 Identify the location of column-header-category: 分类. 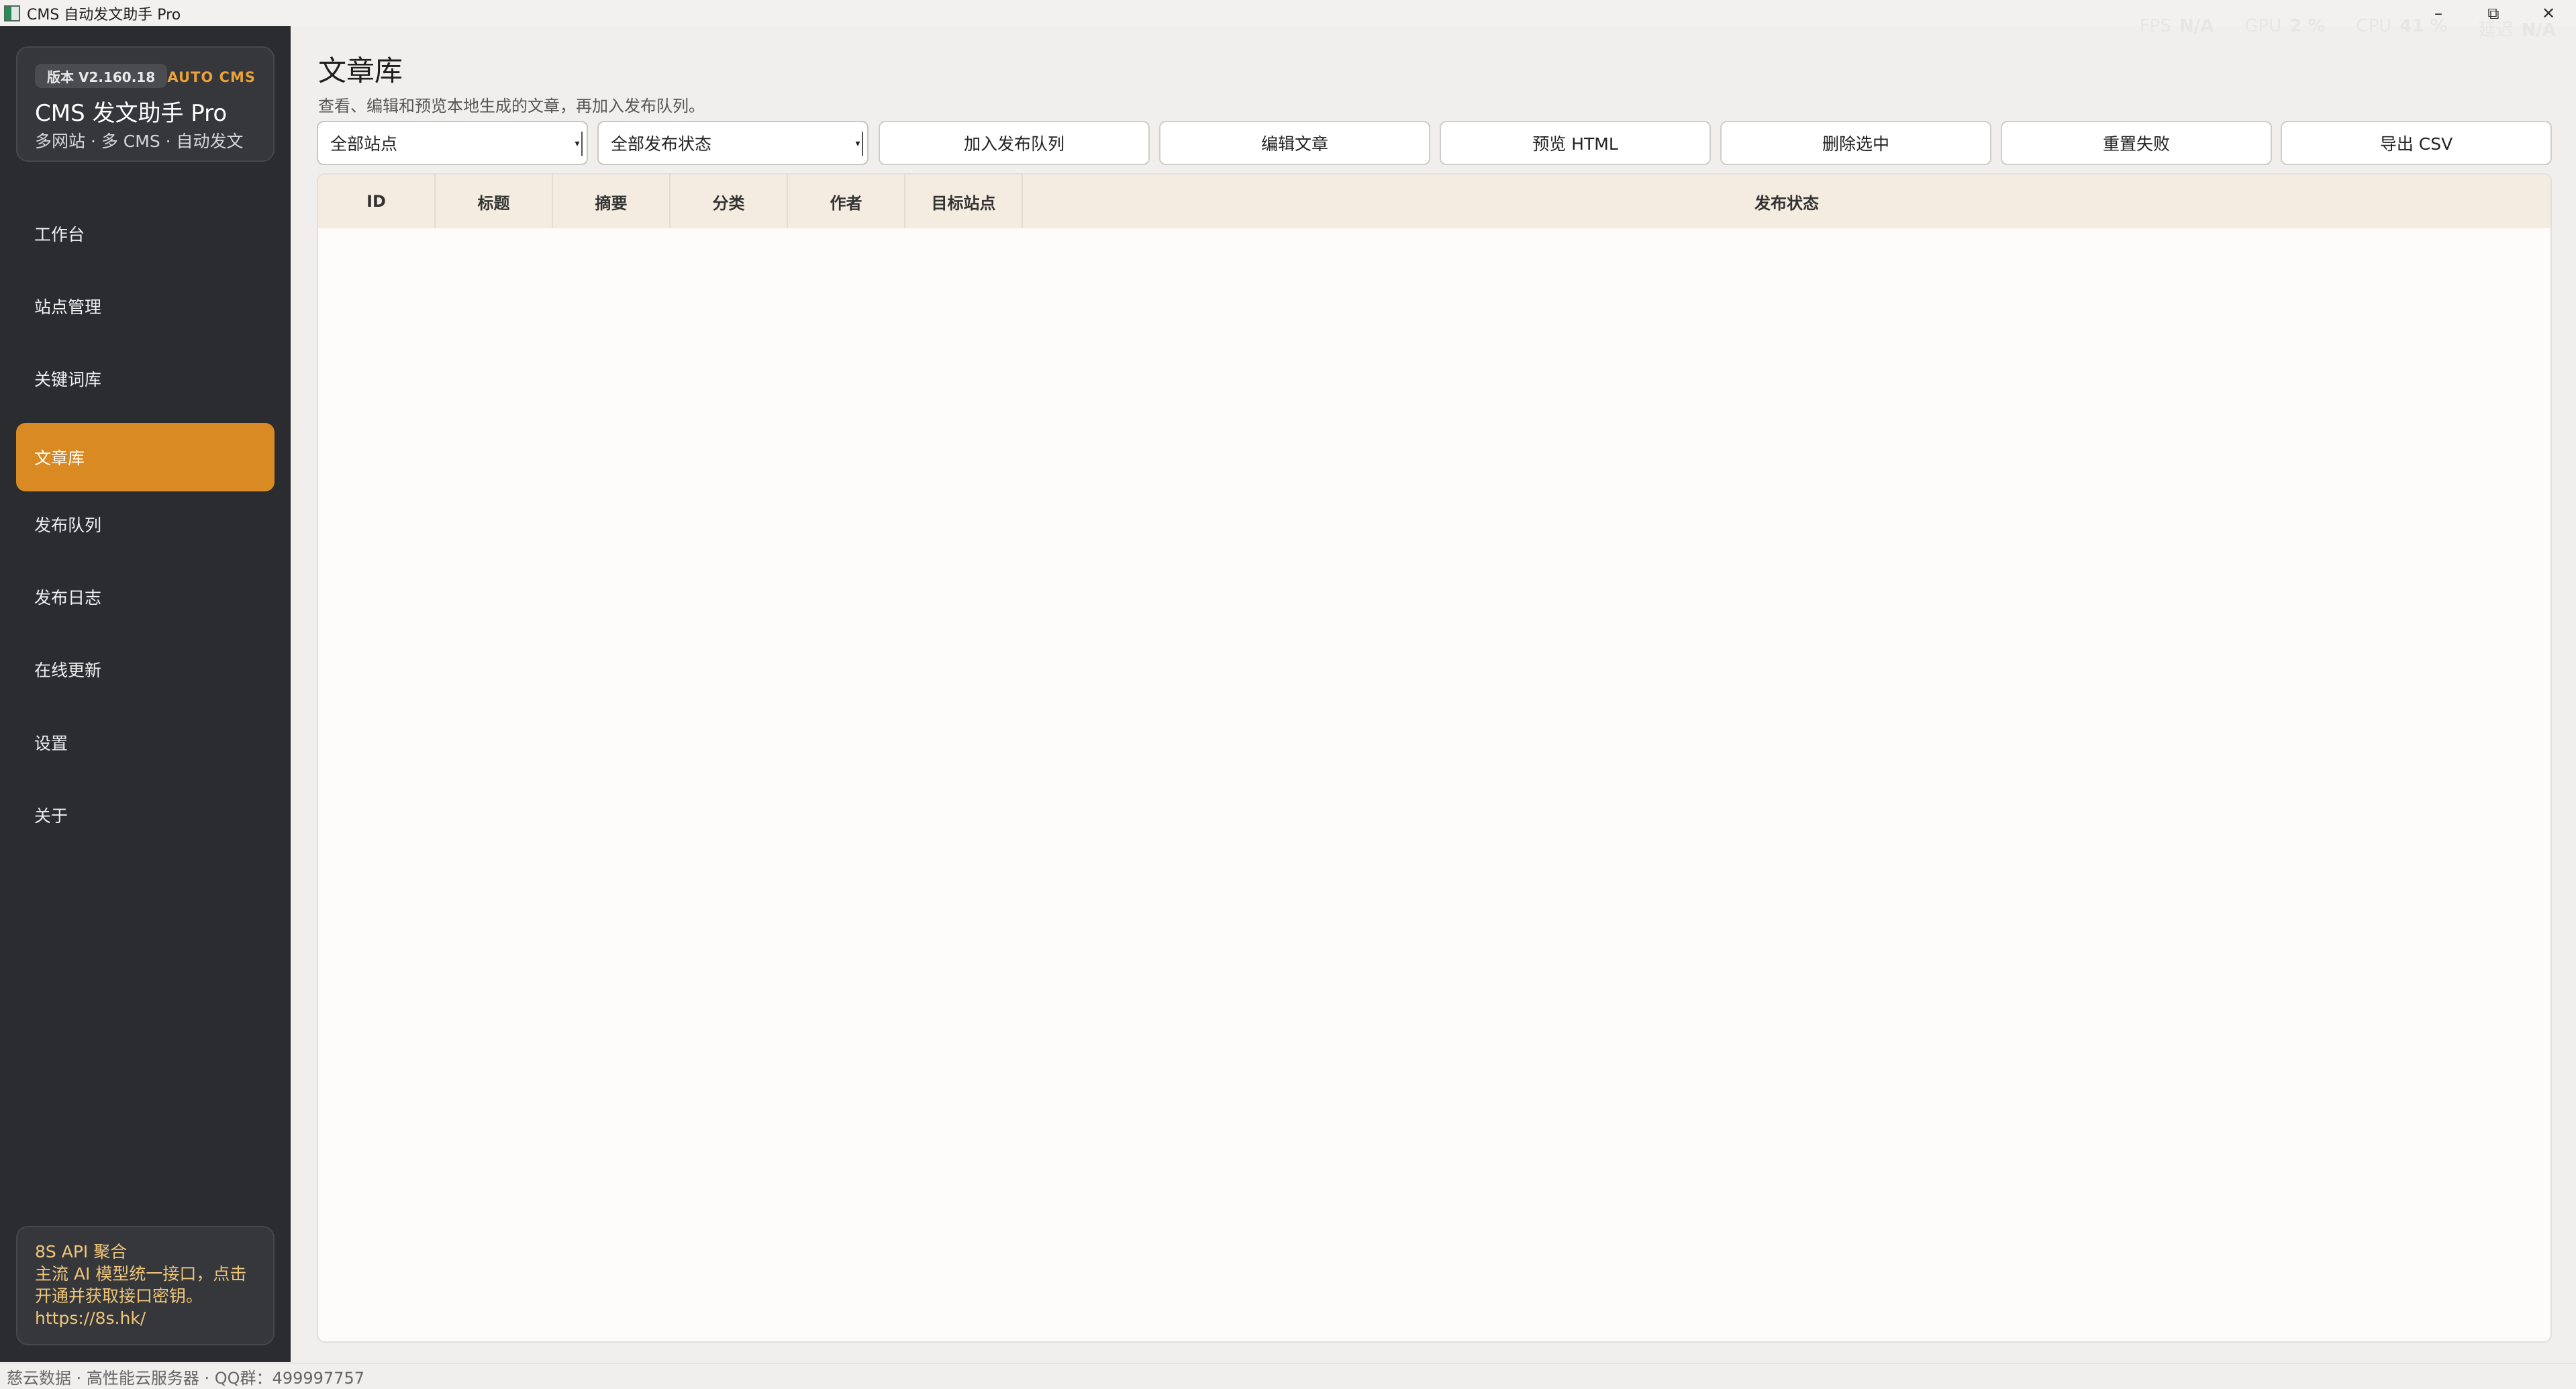
(729, 201).